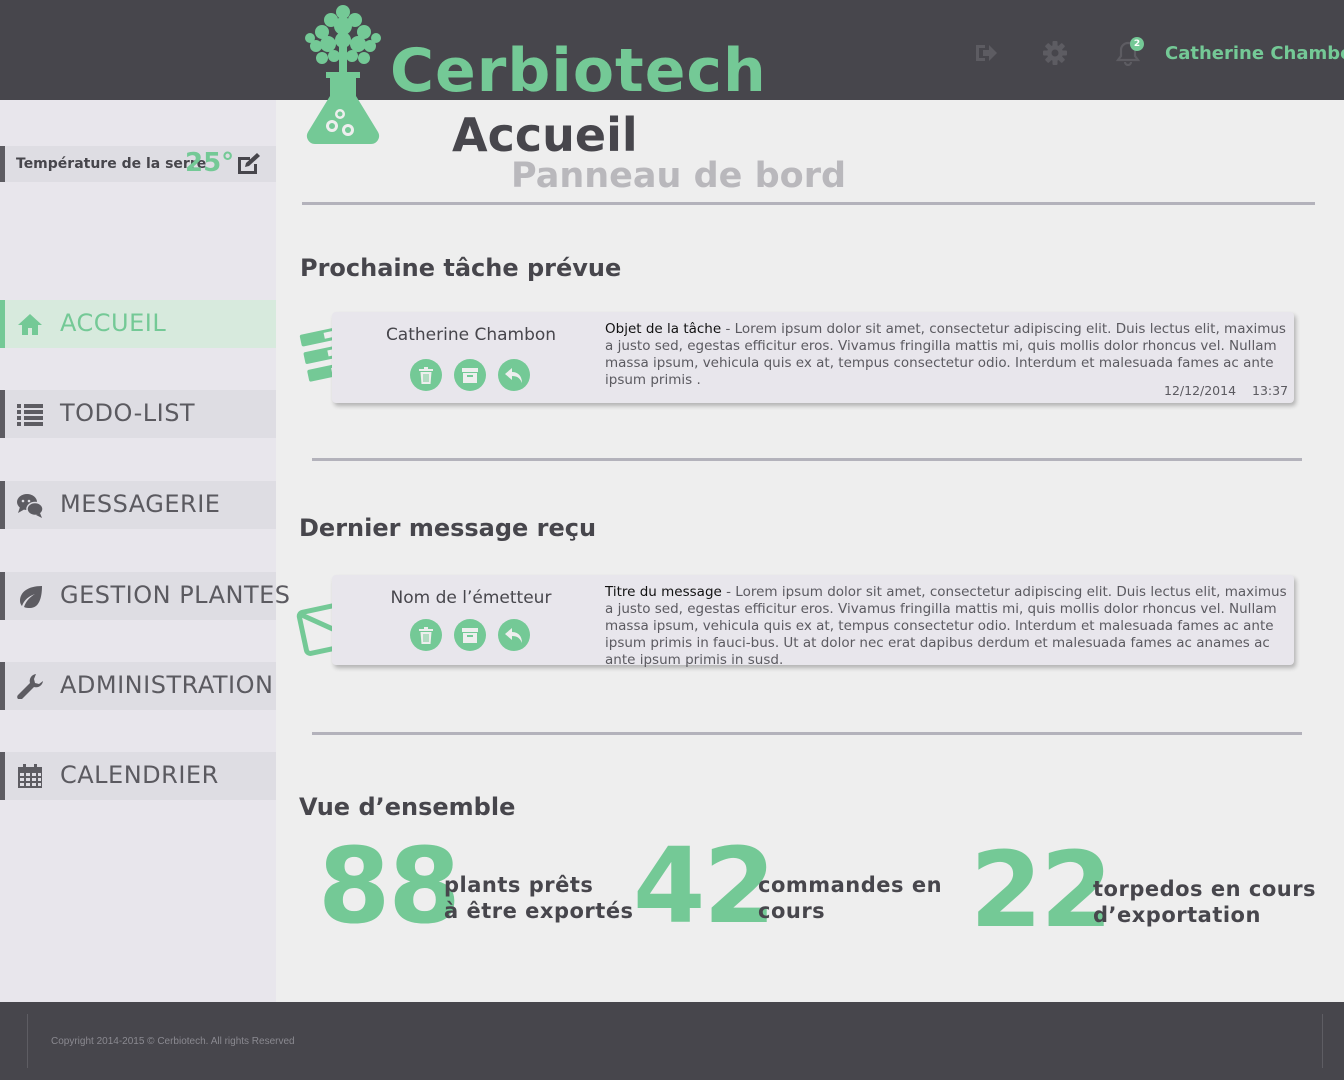 This screenshot has height=1080, width=1344. Describe the element at coordinates (30, 415) in the screenshot. I see `list-icon` at that location.